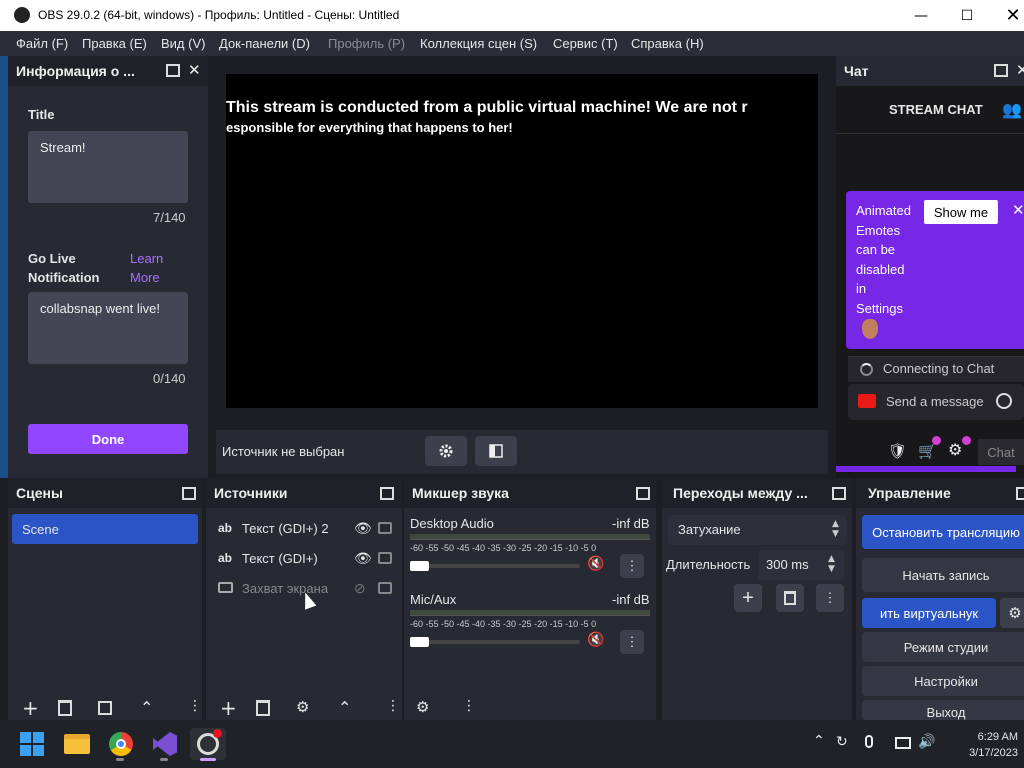 The height and width of the screenshot is (768, 1024). What do you see at coordinates (264, 43) in the screenshot?
I see `menu-docks: Док-панели (D)` at bounding box center [264, 43].